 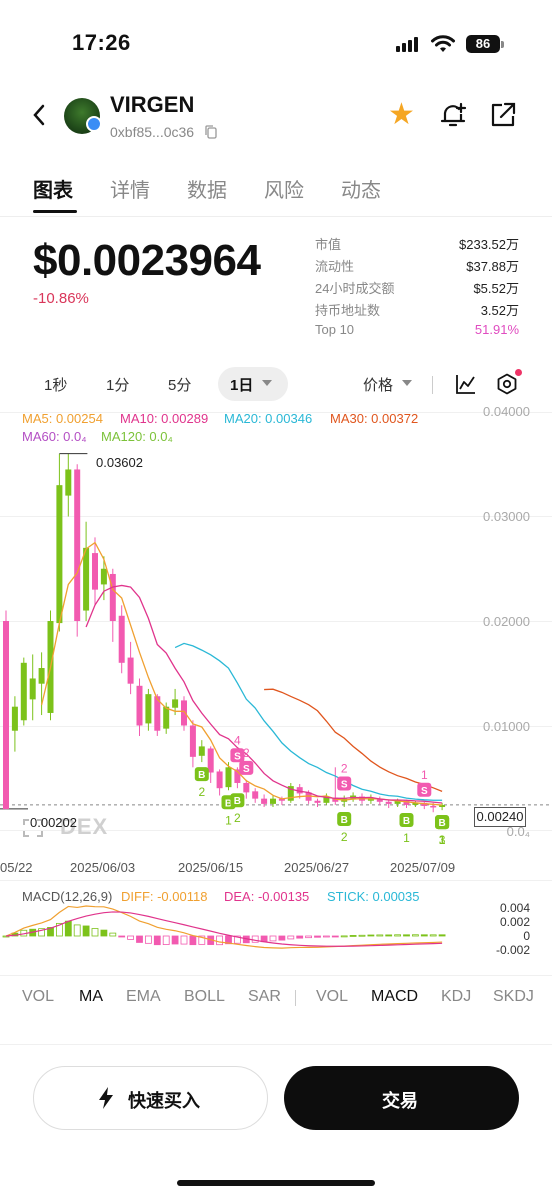 What do you see at coordinates (207, 188) in the screenshot?
I see `tab-data: 数据` at bounding box center [207, 188].